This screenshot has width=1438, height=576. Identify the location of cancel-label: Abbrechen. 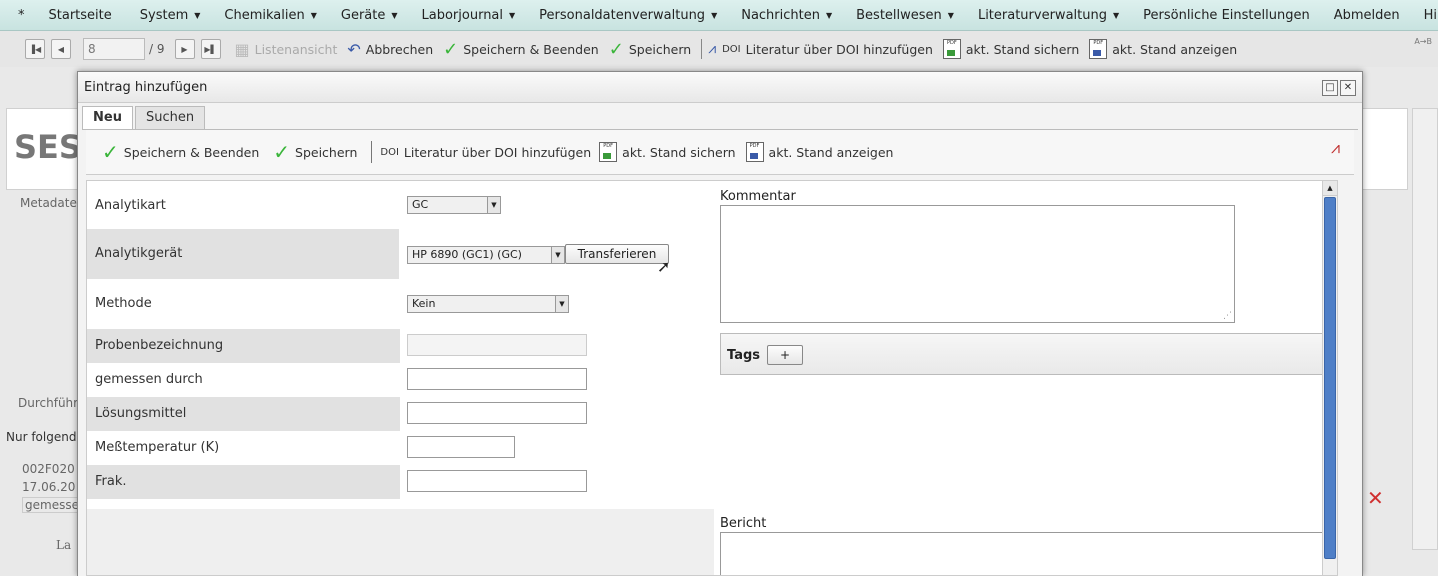
(399, 49).